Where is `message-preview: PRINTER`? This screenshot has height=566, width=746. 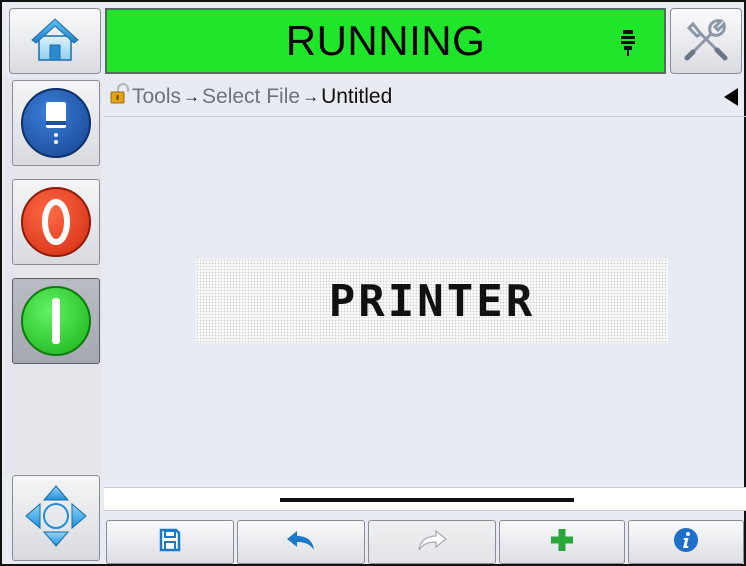
message-preview: PRINTER is located at coordinates (432, 301).